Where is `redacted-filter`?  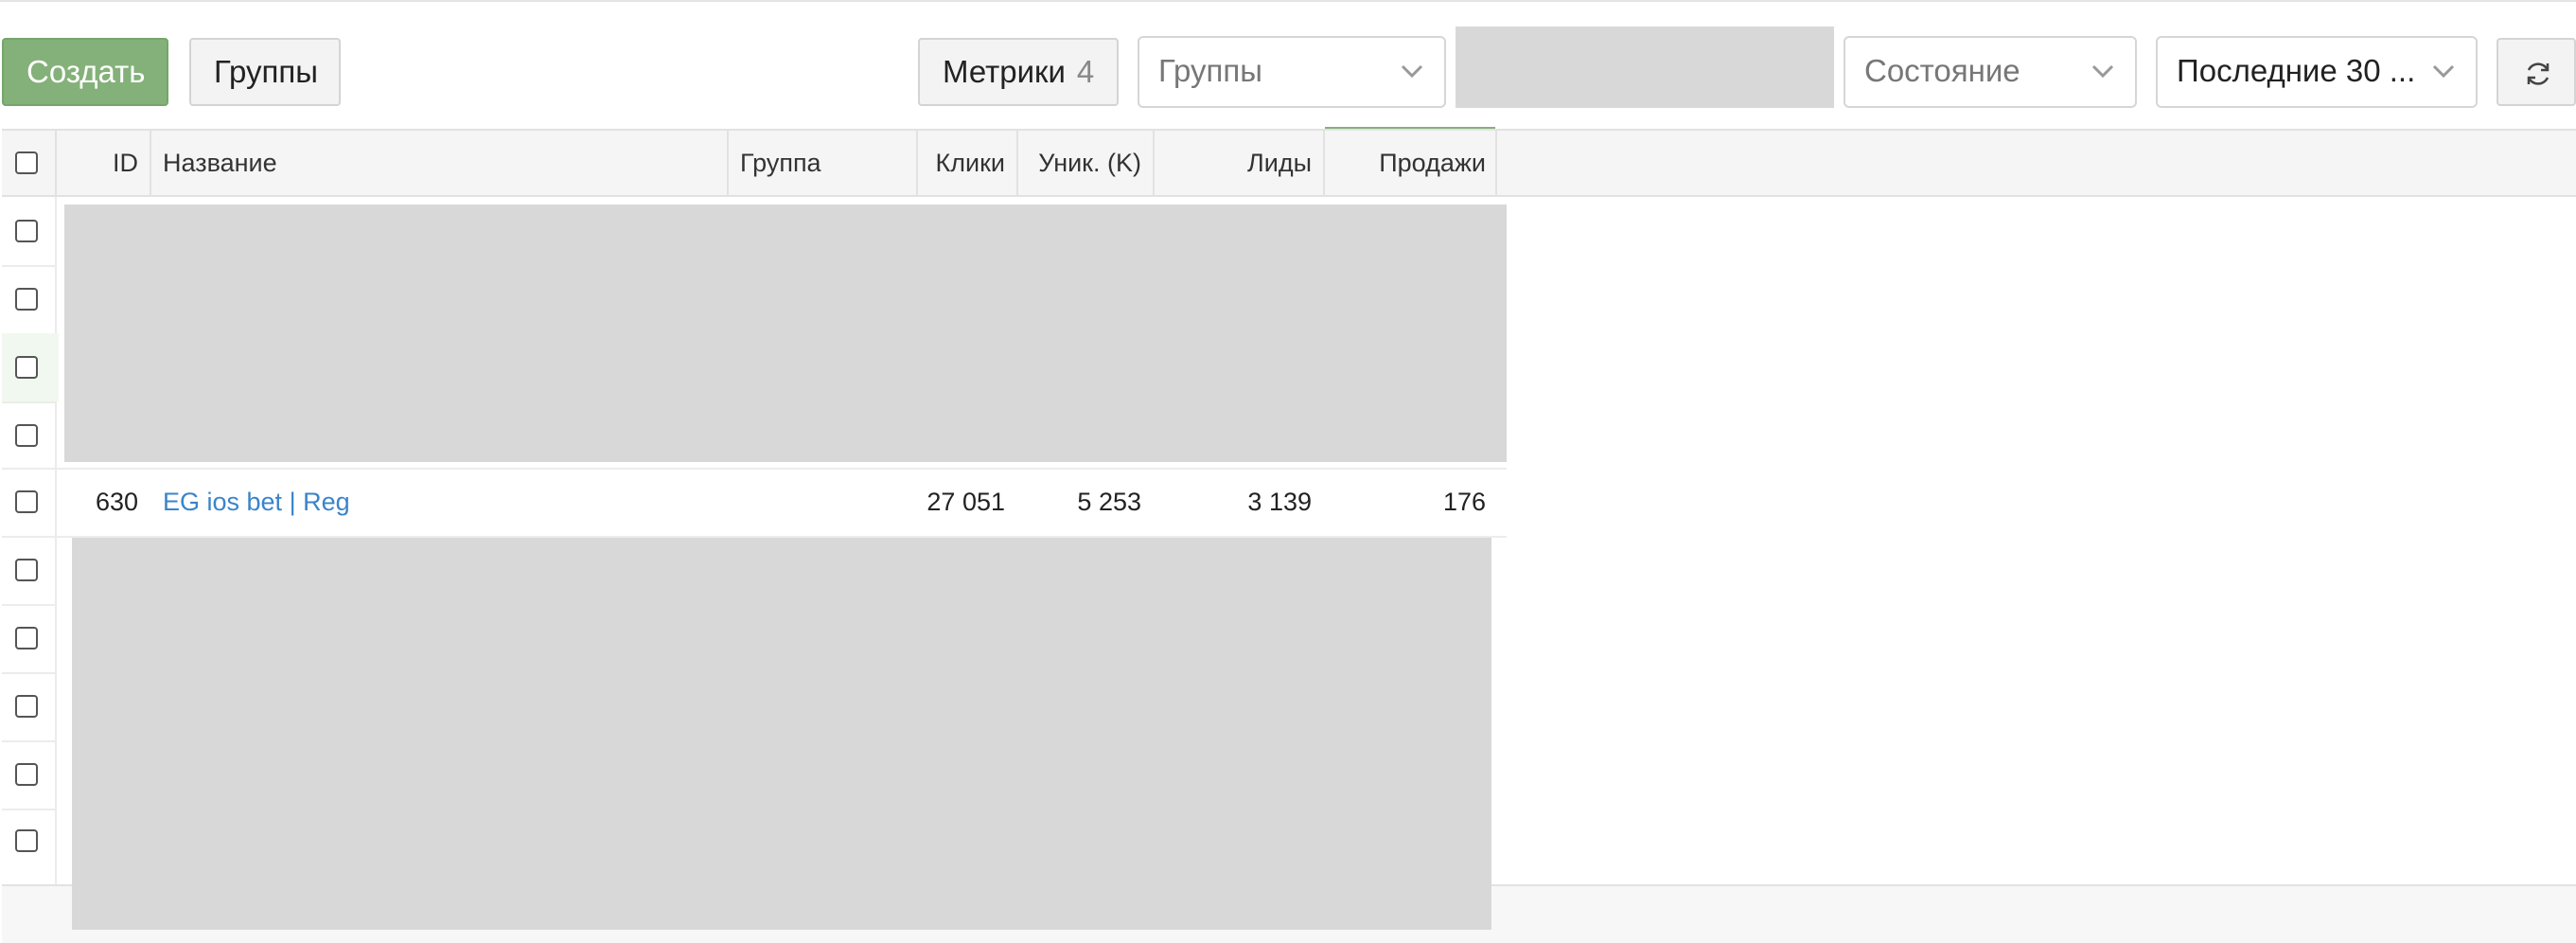
redacted-filter is located at coordinates (1645, 67).